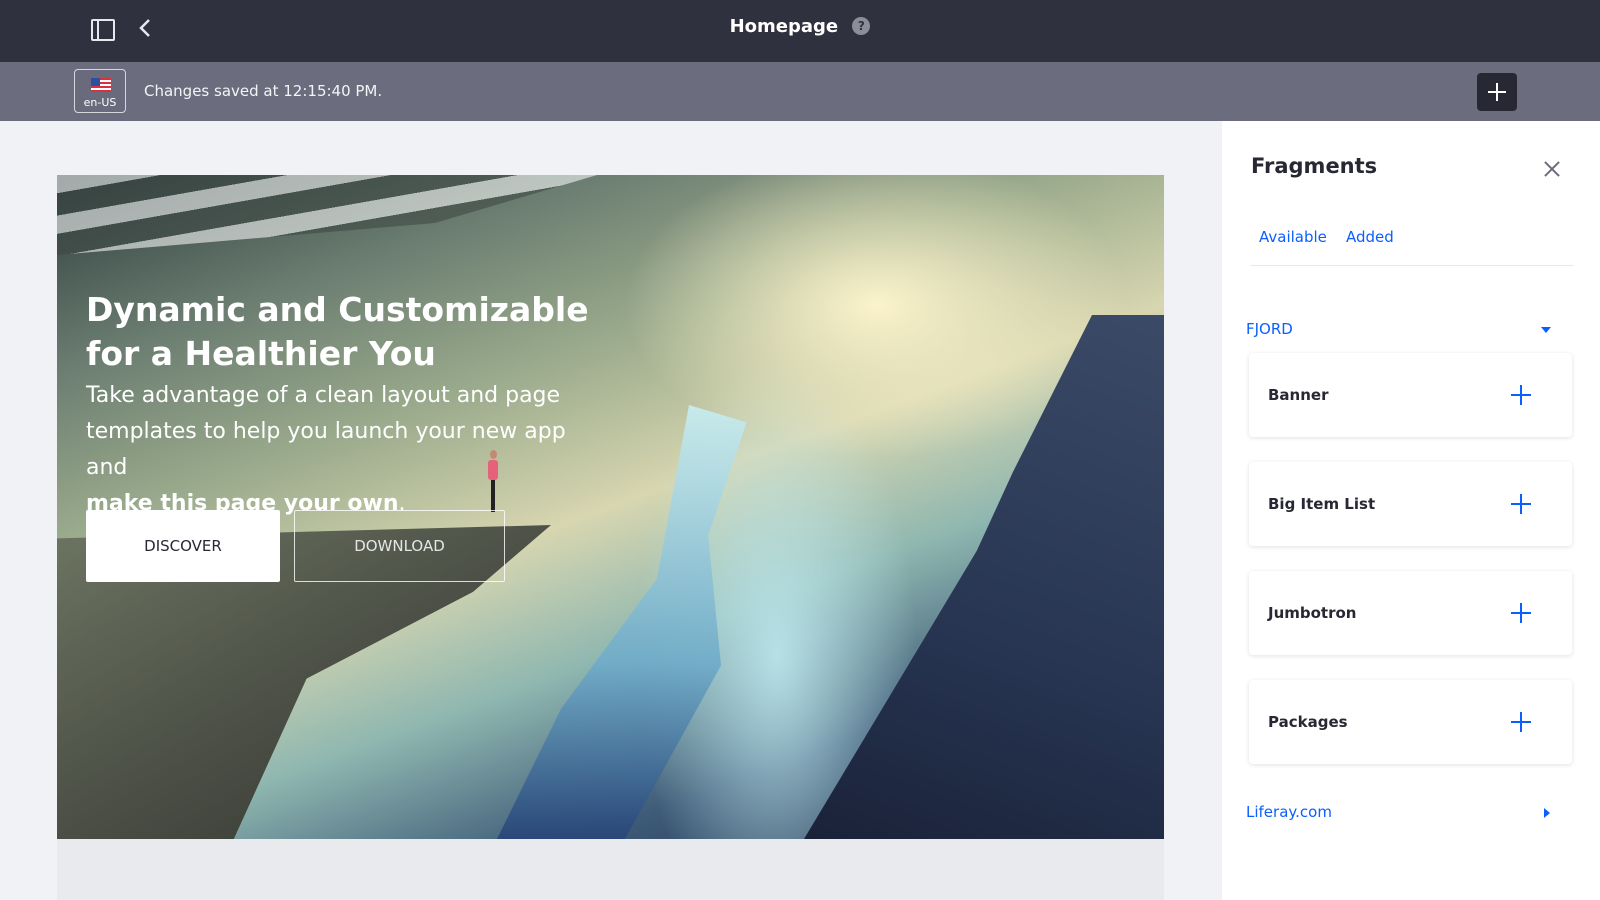 Image resolution: width=1600 pixels, height=900 pixels. I want to click on fragments-tabs: Available Added, so click(1412, 247).